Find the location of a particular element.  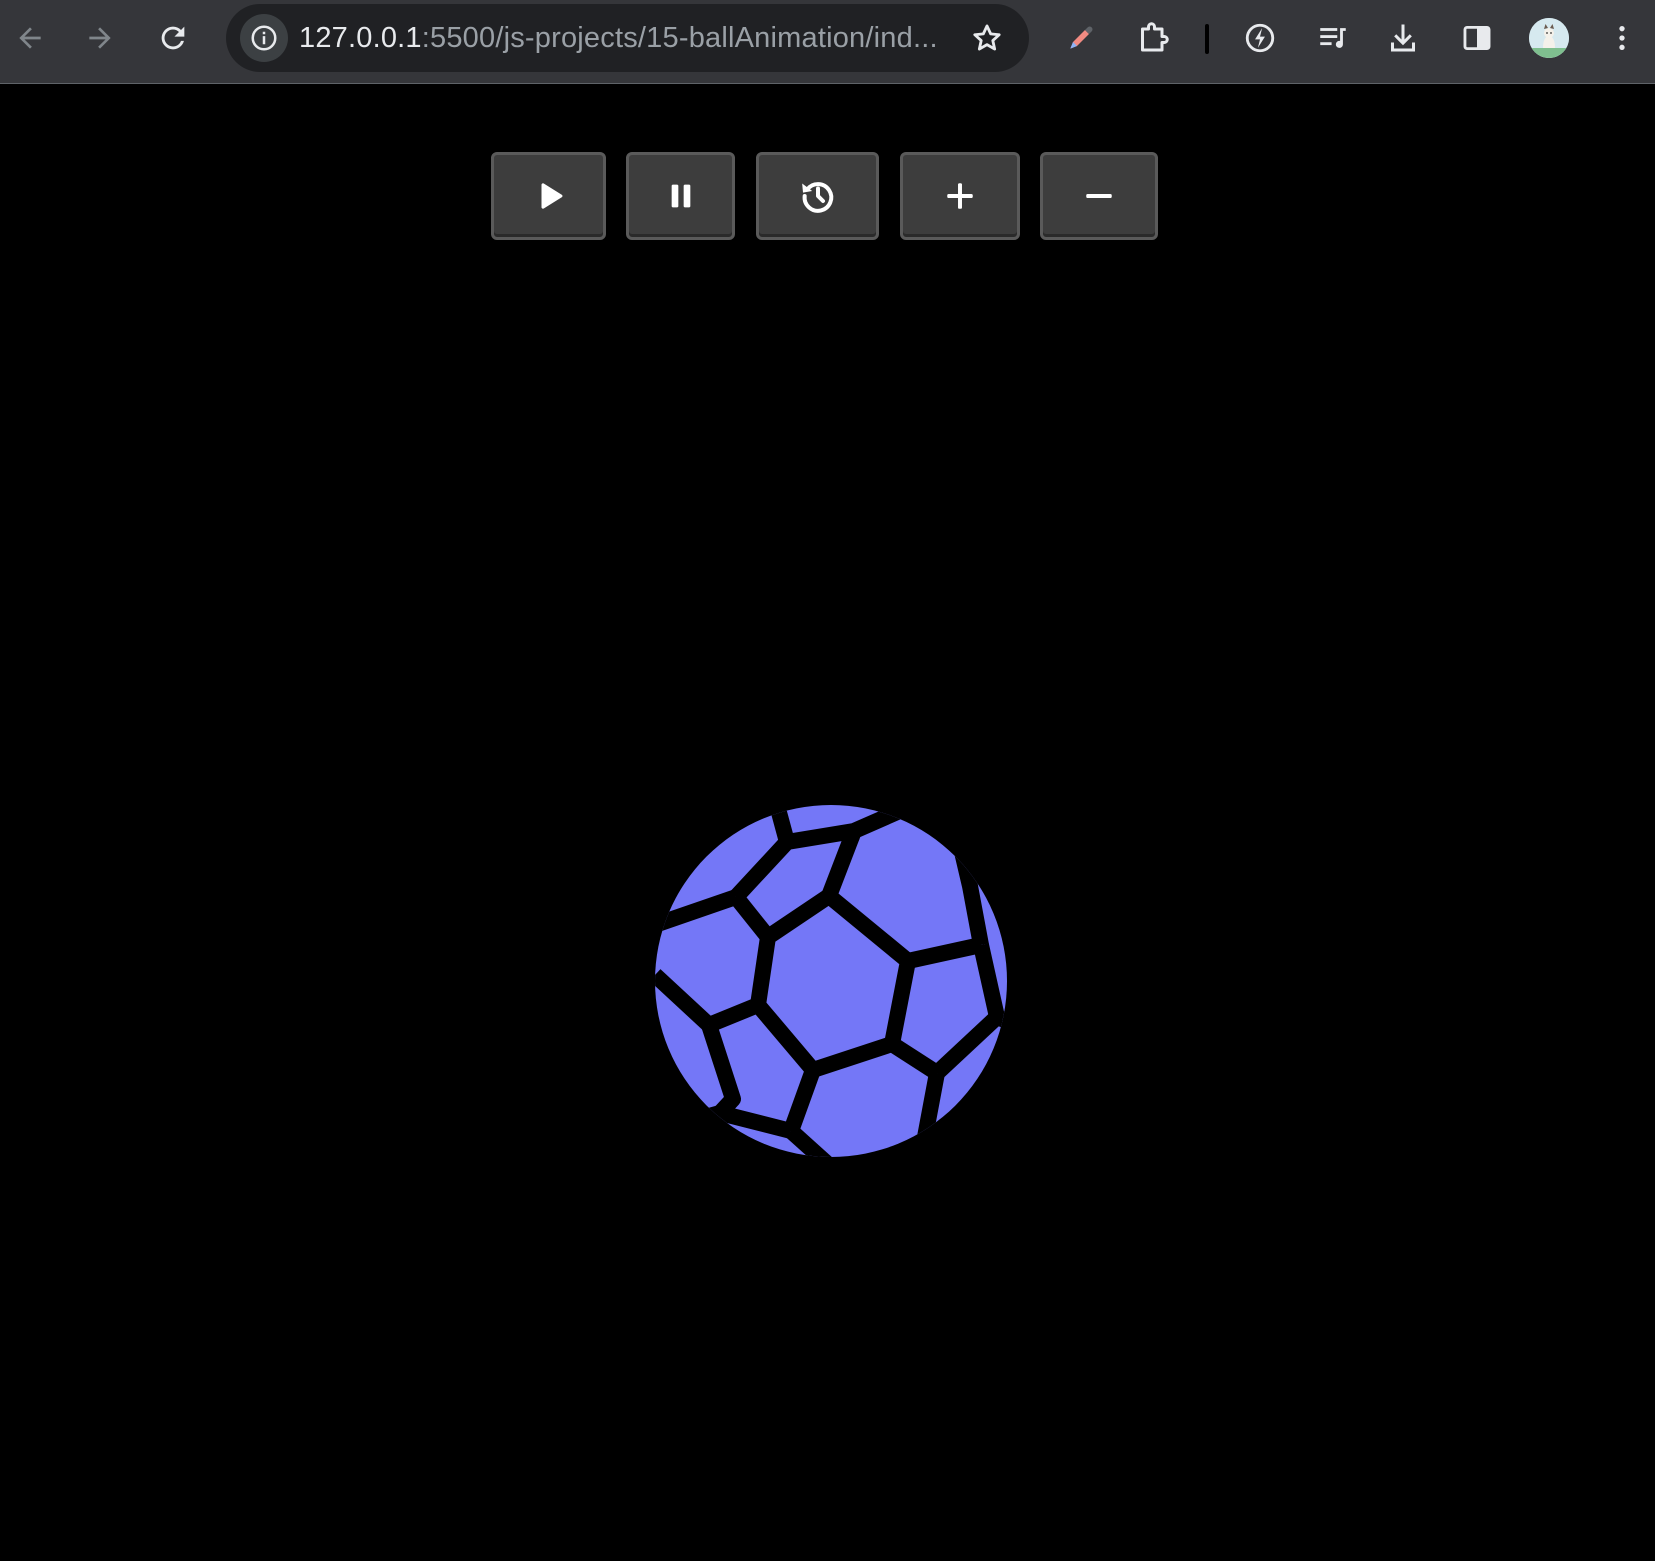

speed-up-button is located at coordinates (960, 196).